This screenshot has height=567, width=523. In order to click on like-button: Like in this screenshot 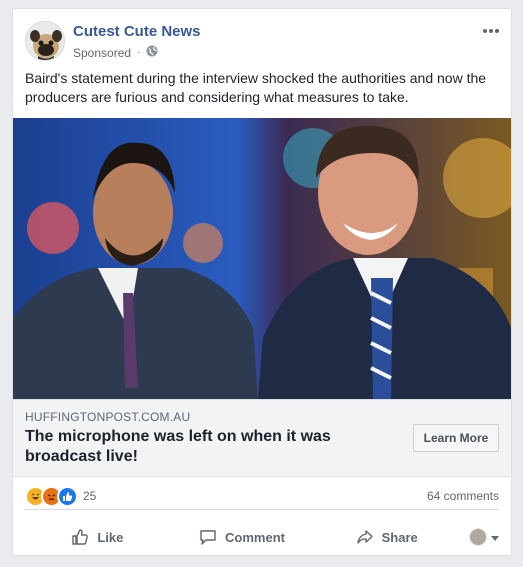, I will do `click(97, 537)`.